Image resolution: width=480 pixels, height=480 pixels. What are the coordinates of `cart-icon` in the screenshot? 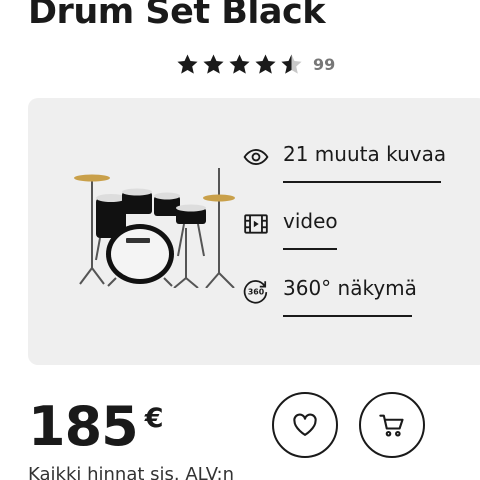 It's located at (391, 425).